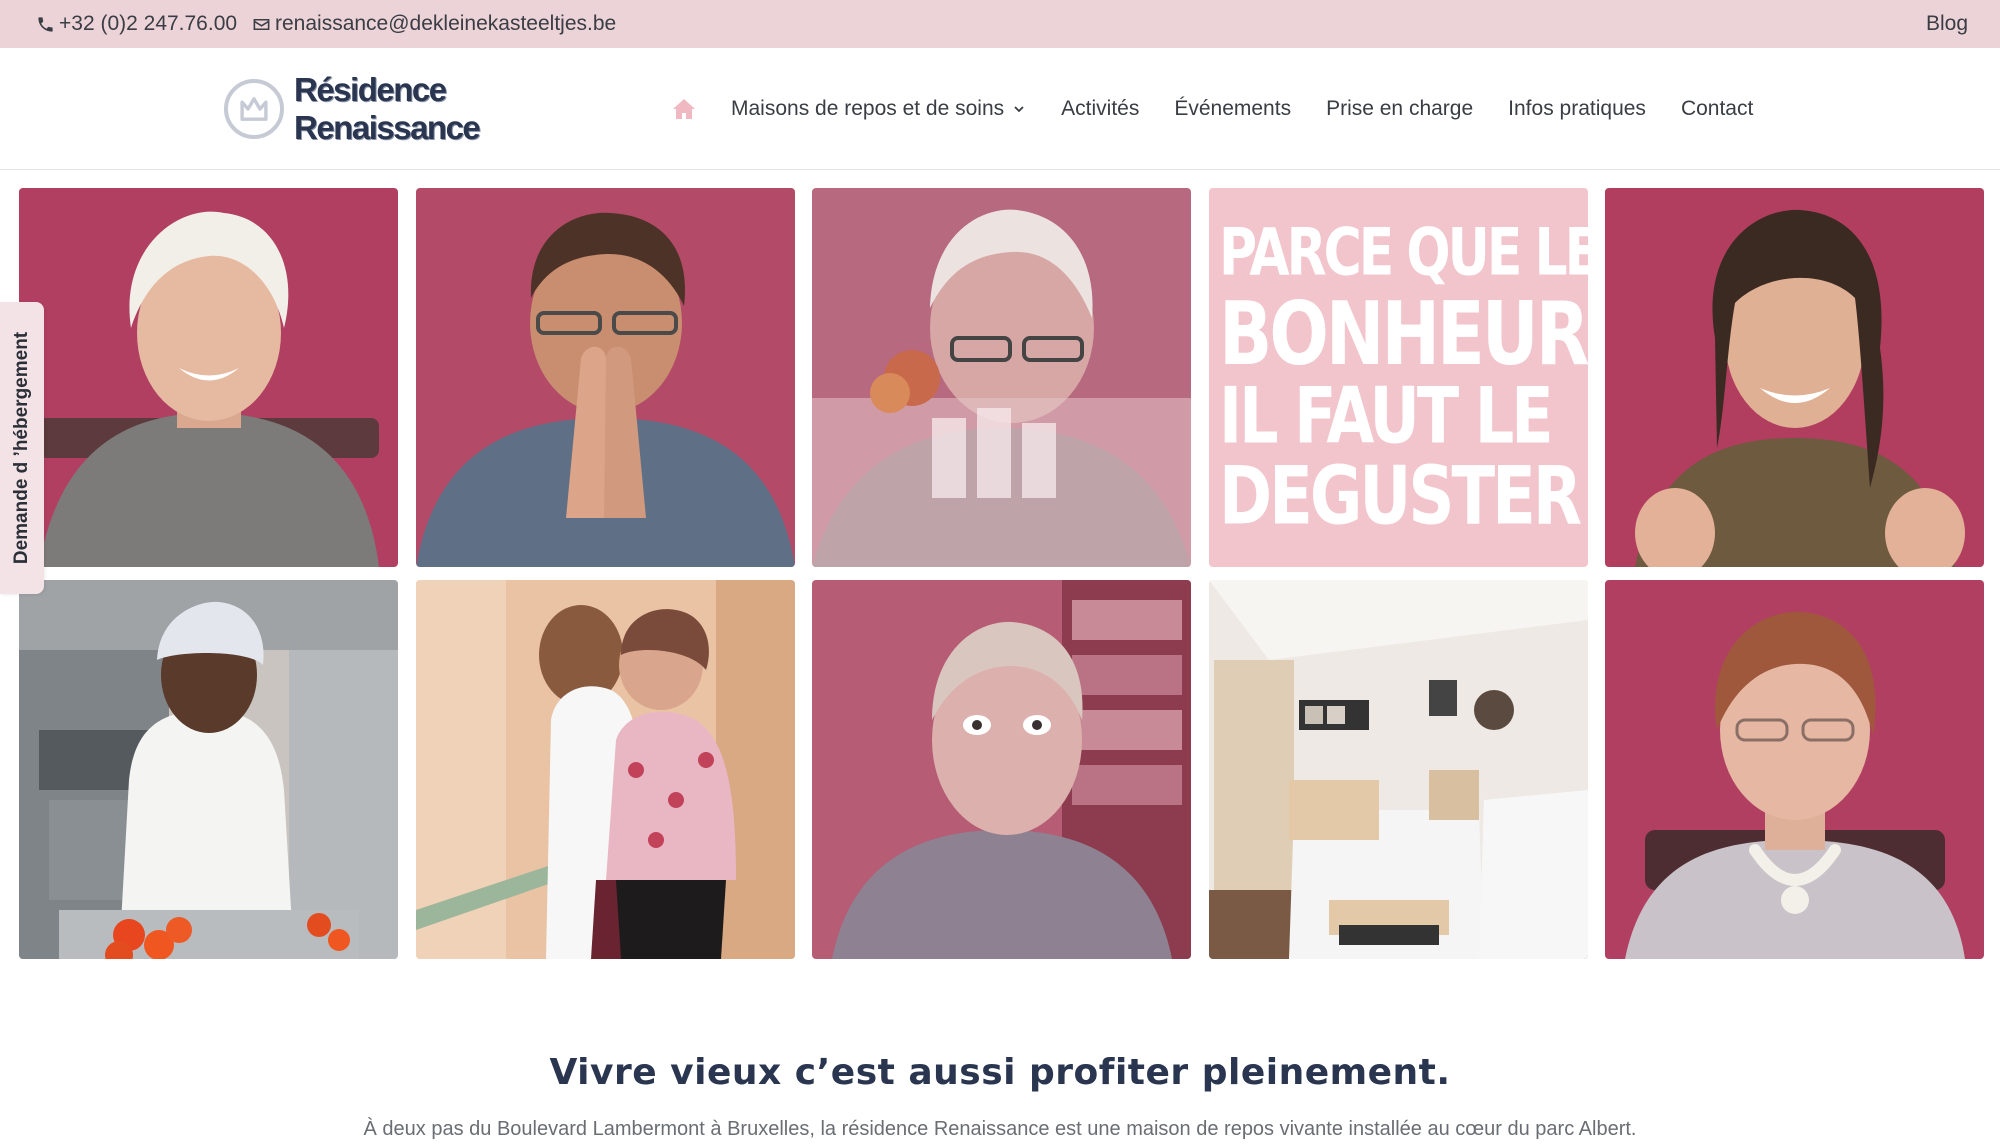  Describe the element at coordinates (1001, 377) in the screenshot. I see `photo-man-with-glasses-and-table-setting` at that location.